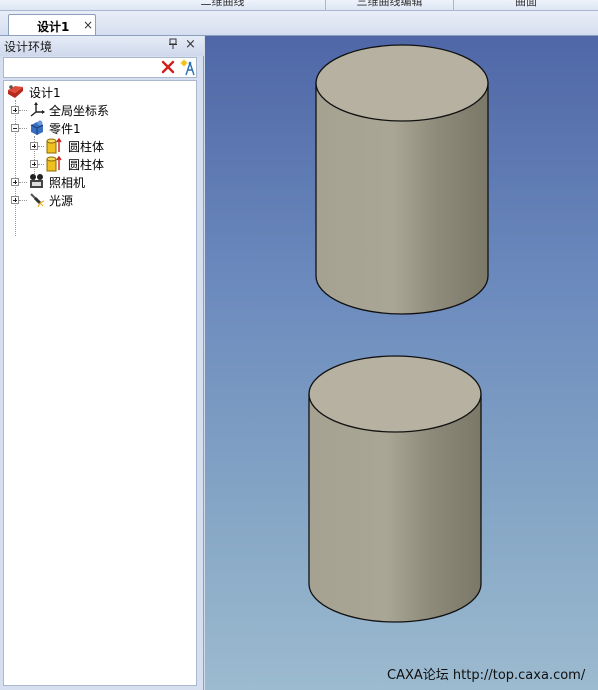 This screenshot has width=598, height=690. I want to click on panel-header: 设计环境 ×, so click(102, 46).